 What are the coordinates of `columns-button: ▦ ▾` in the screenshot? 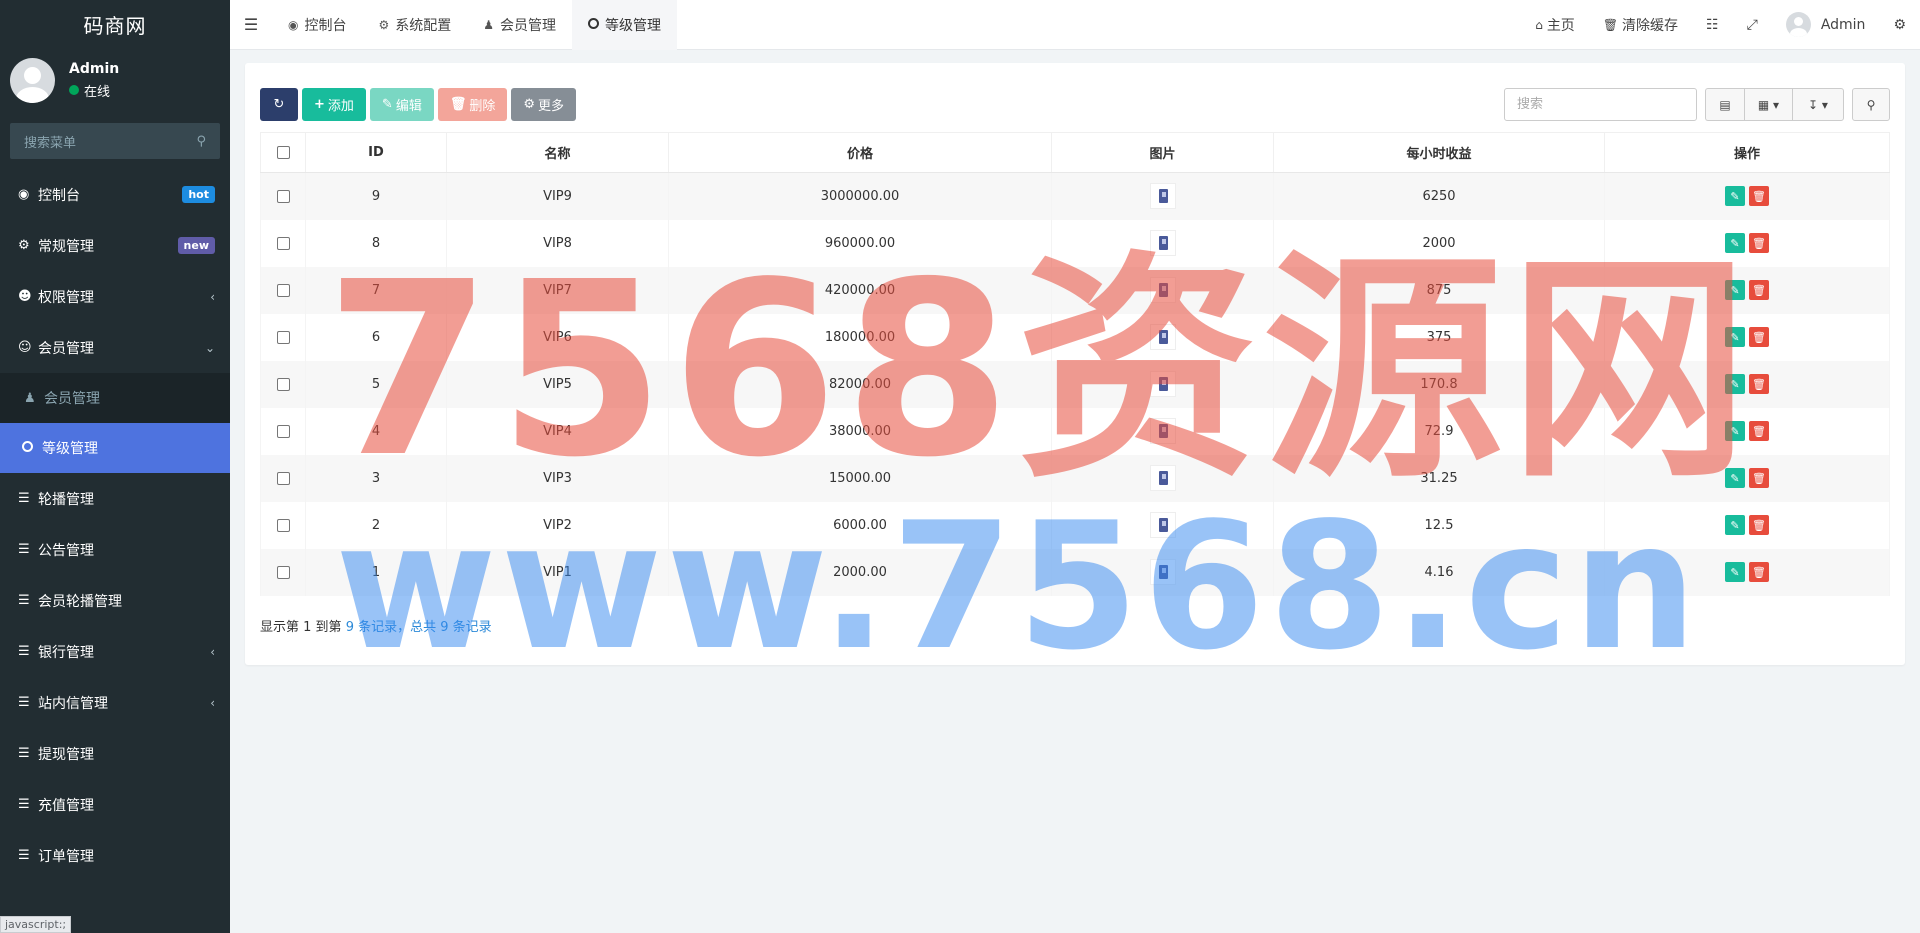 It's located at (1768, 104).